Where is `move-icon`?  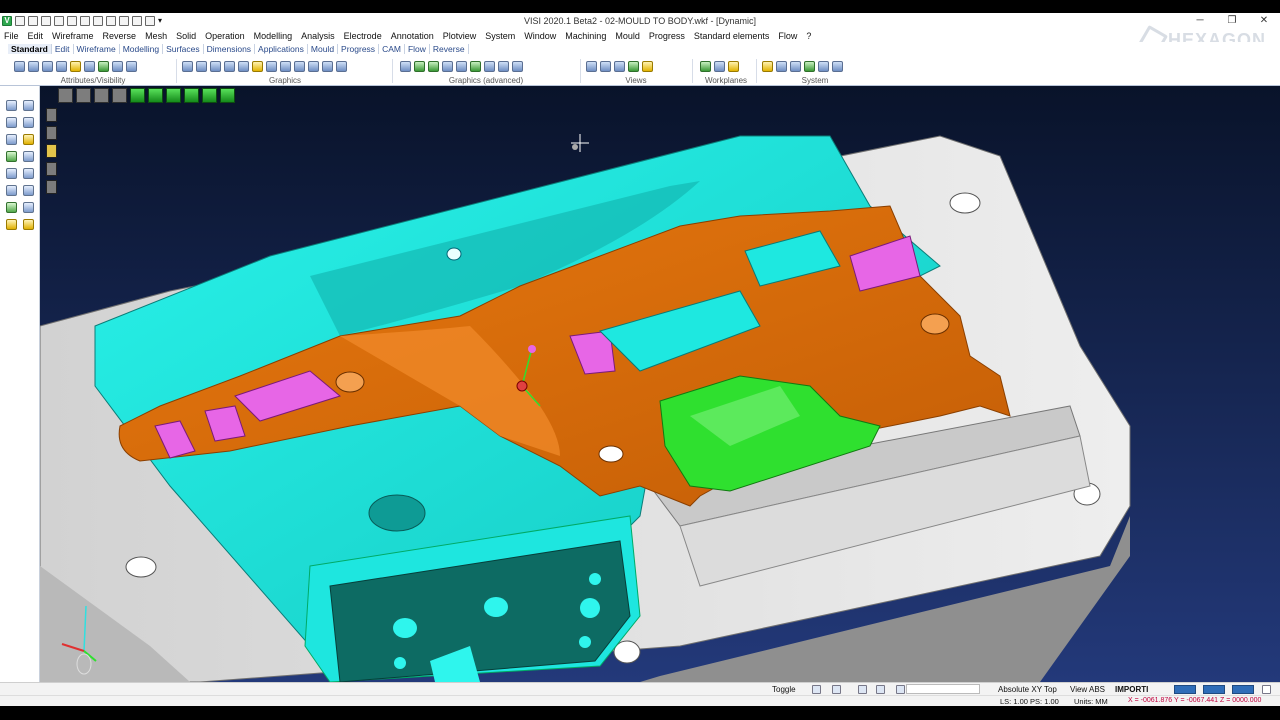 move-icon is located at coordinates (28, 224).